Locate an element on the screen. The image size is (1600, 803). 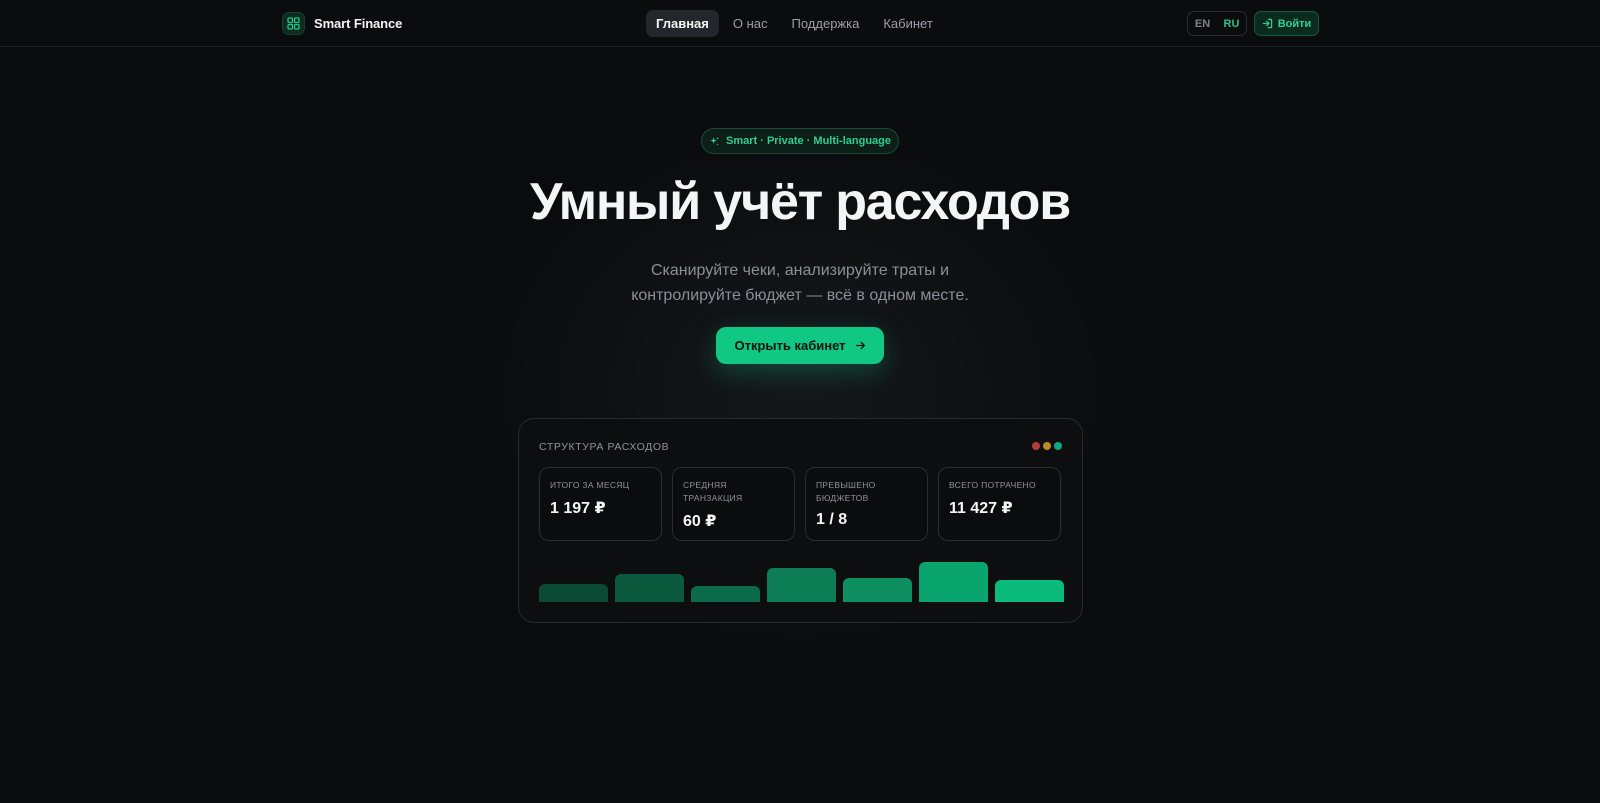
lang-ru-button: RU is located at coordinates (1231, 23).